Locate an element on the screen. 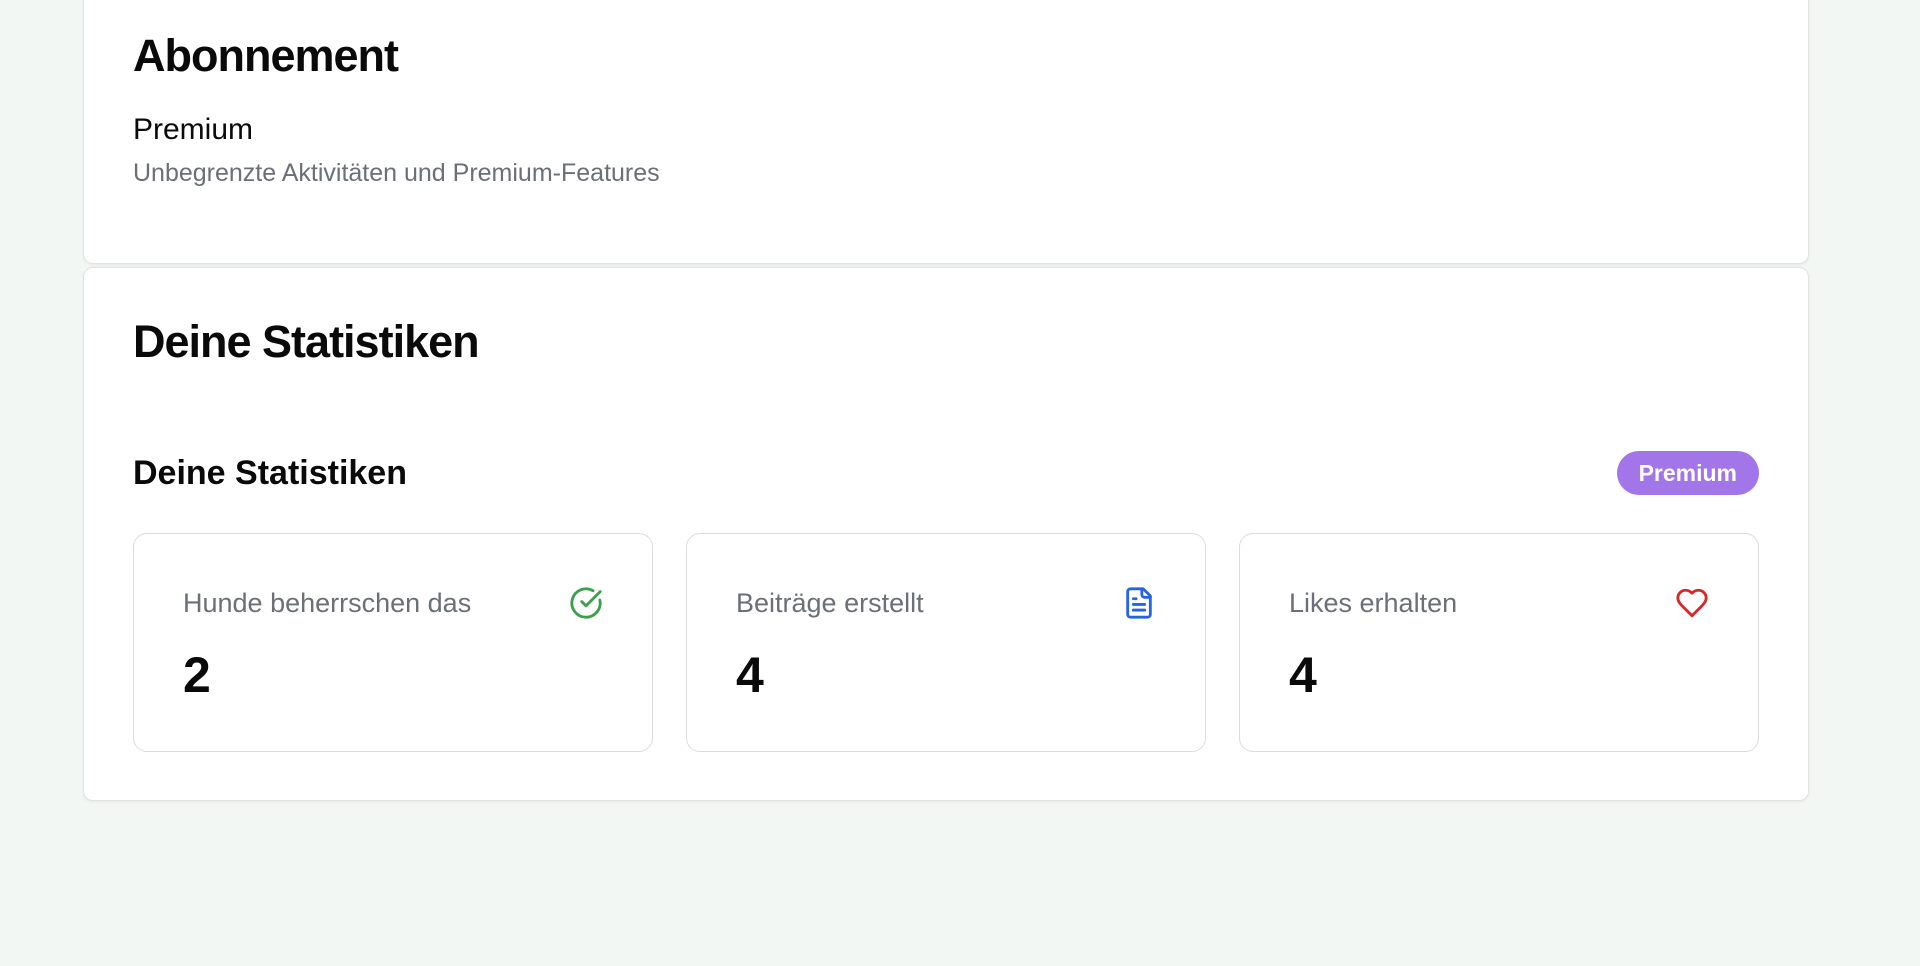 This screenshot has width=1920, height=966. heart-icon is located at coordinates (1692, 603).